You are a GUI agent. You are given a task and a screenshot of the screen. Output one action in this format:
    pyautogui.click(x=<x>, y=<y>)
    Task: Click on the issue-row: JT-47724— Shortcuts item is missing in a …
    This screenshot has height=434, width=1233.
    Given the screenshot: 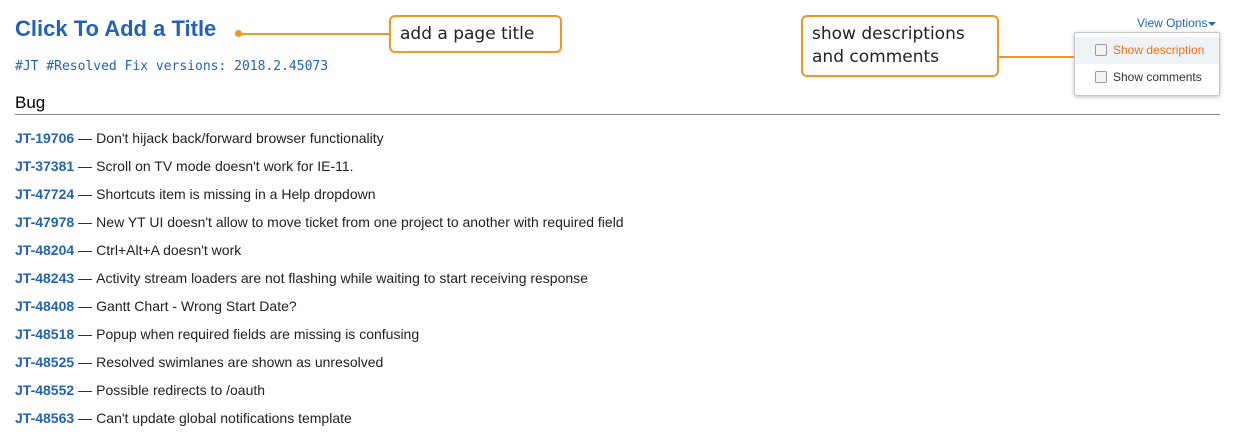 What is the action you would take?
    pyautogui.click(x=319, y=194)
    